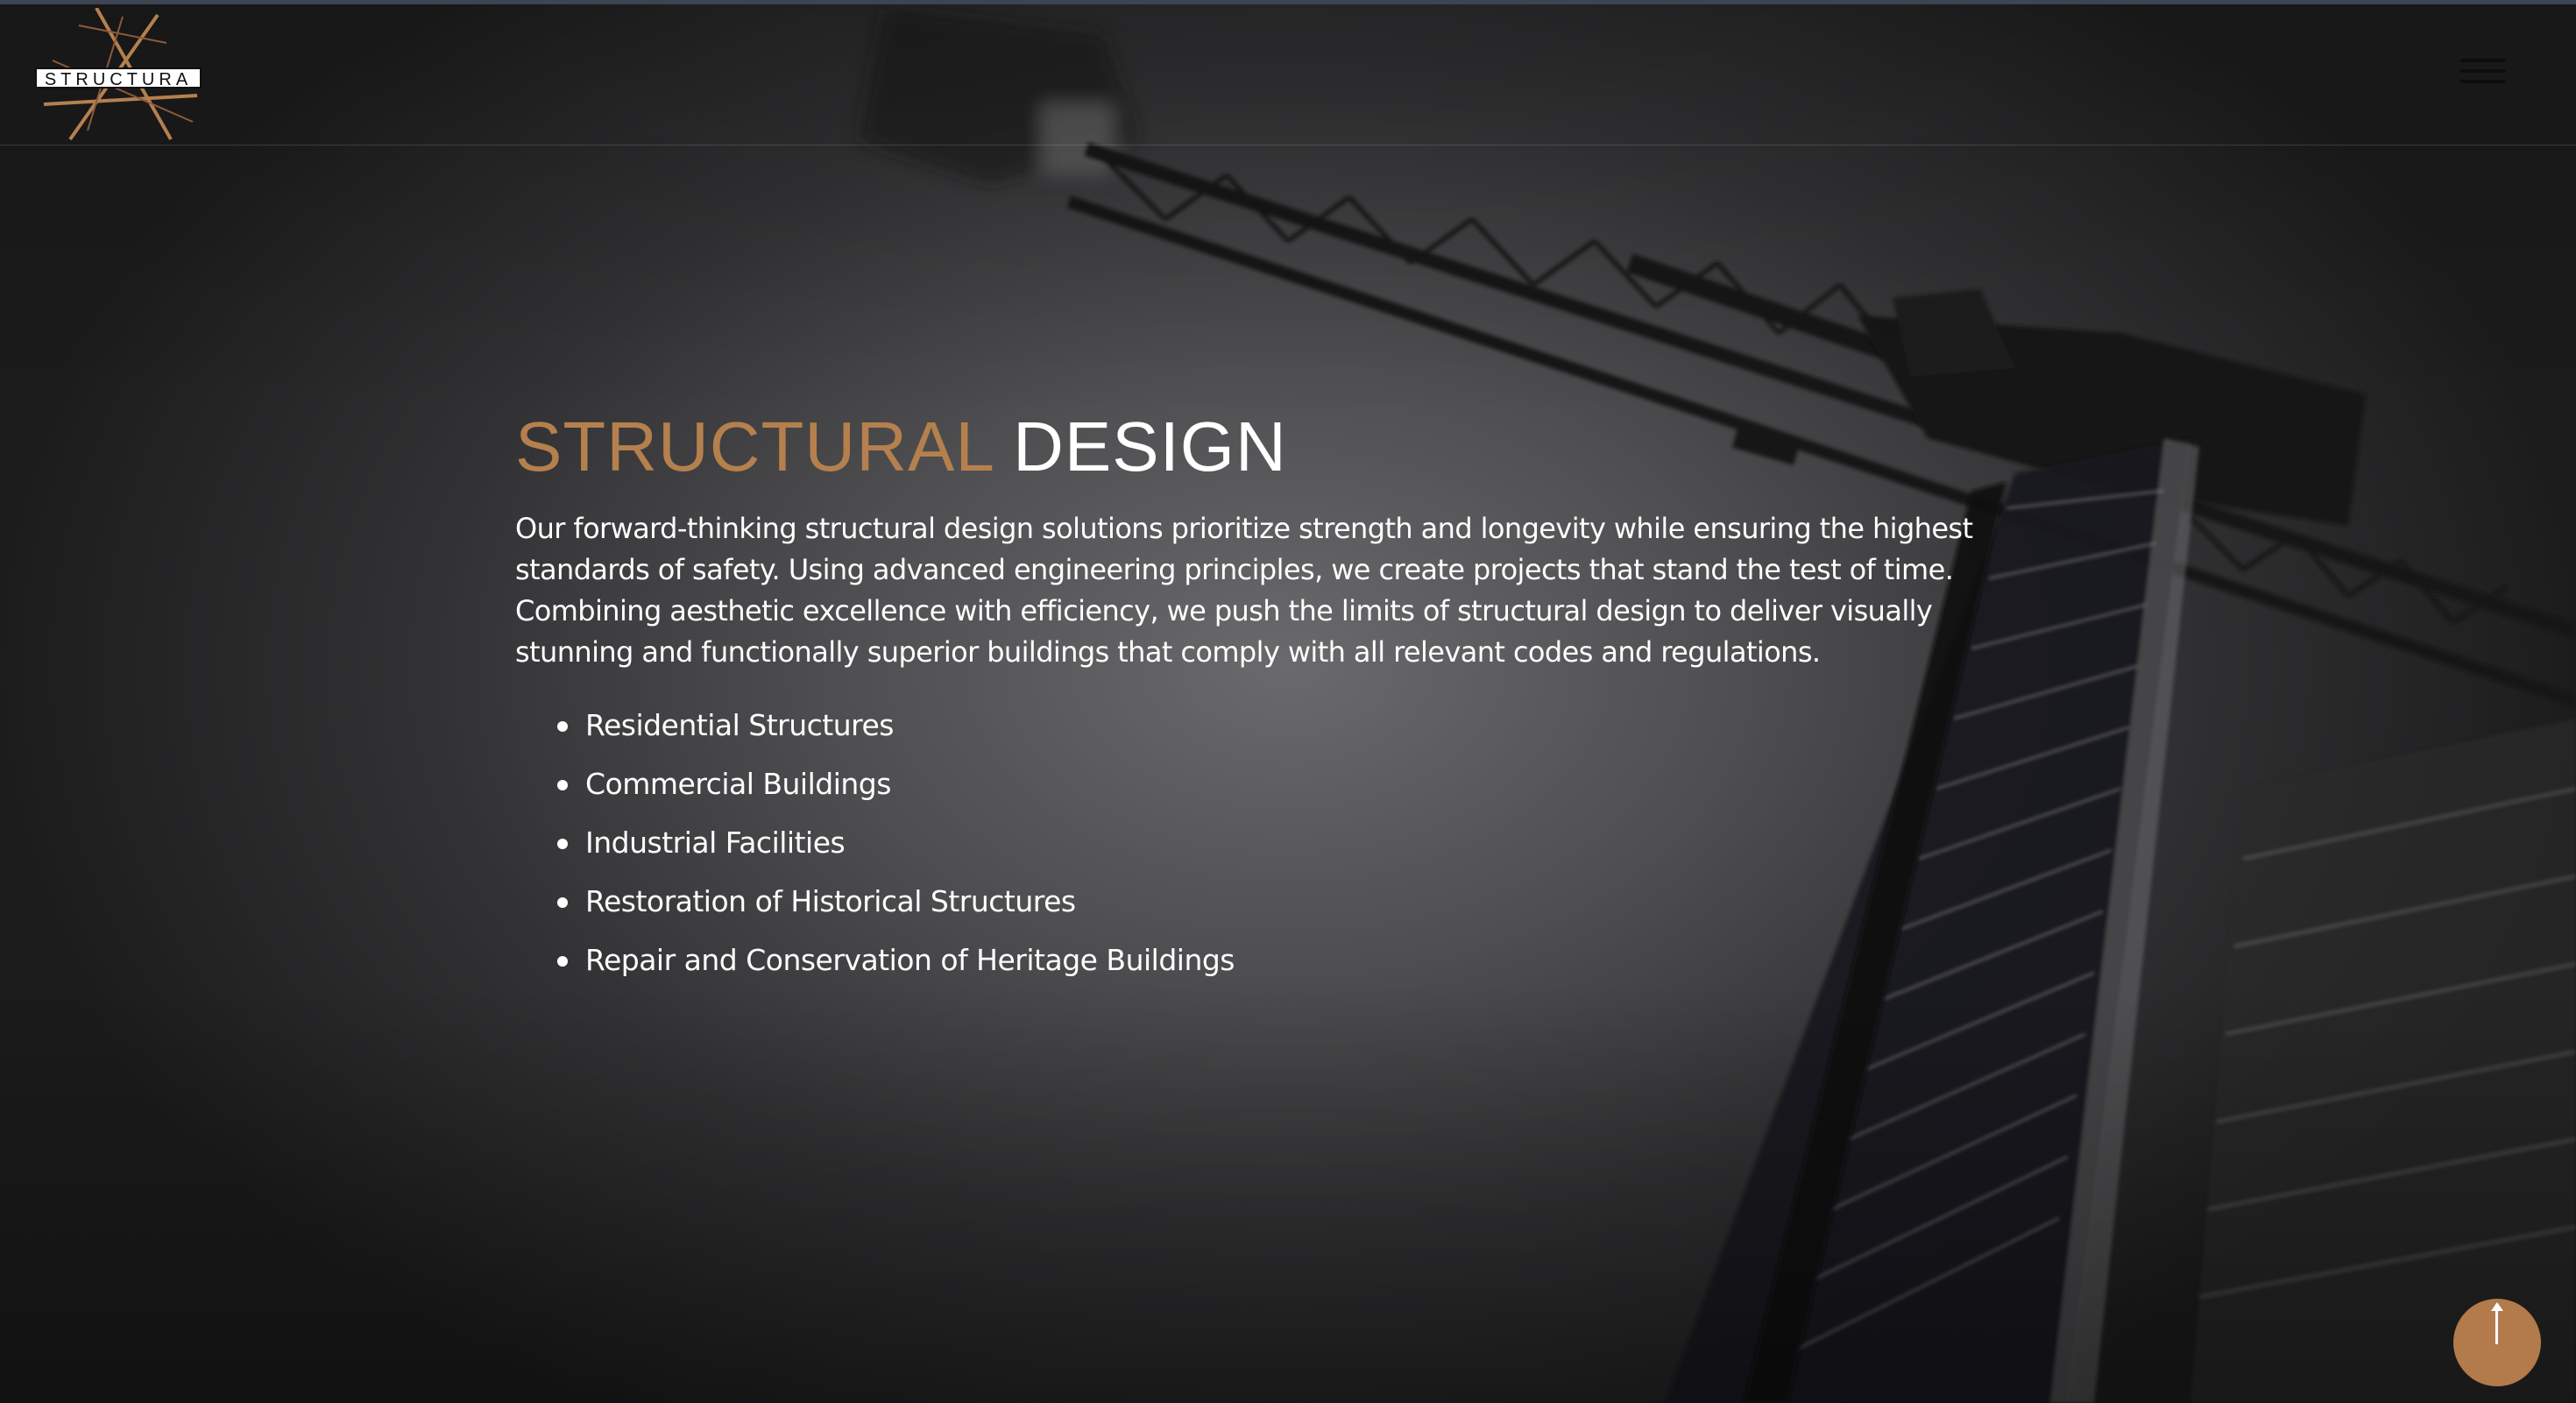 The height and width of the screenshot is (1403, 2576). Describe the element at coordinates (2484, 71) in the screenshot. I see `hamburger-menu-icon` at that location.